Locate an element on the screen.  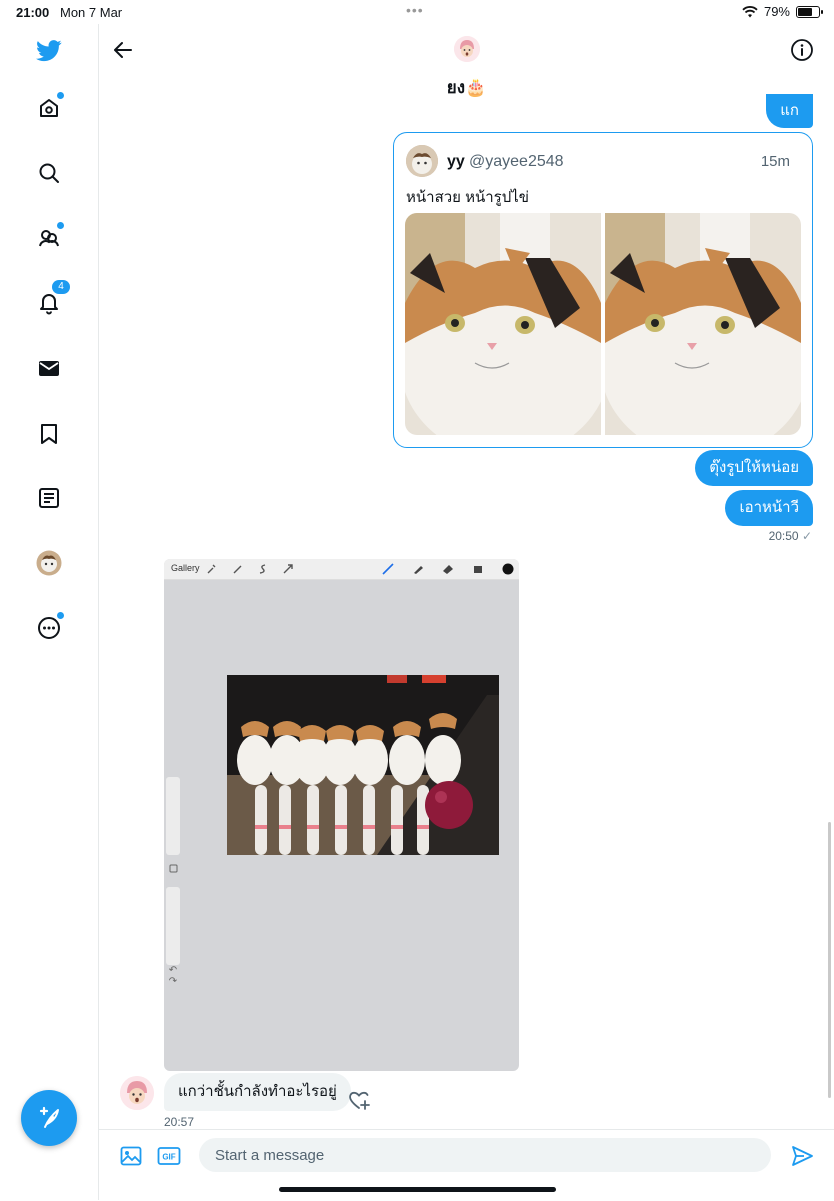
media-icon is located at coordinates (131, 1156).